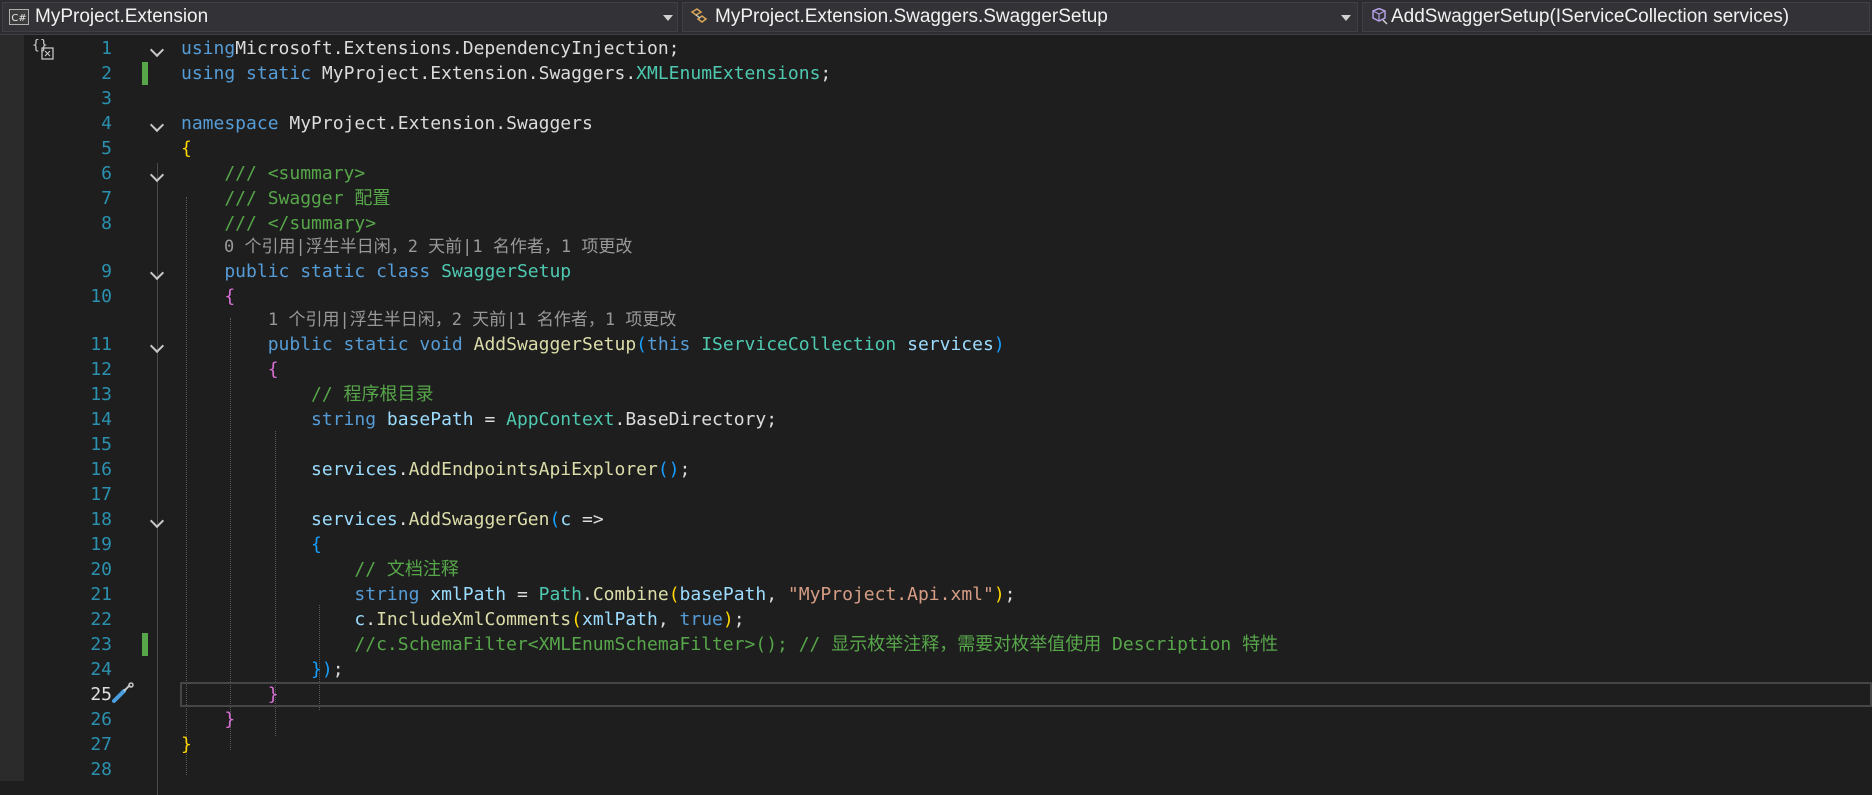 Image resolution: width=1872 pixels, height=795 pixels. What do you see at coordinates (936, 394) in the screenshot?
I see `code-line: 13 // 程序根目录` at bounding box center [936, 394].